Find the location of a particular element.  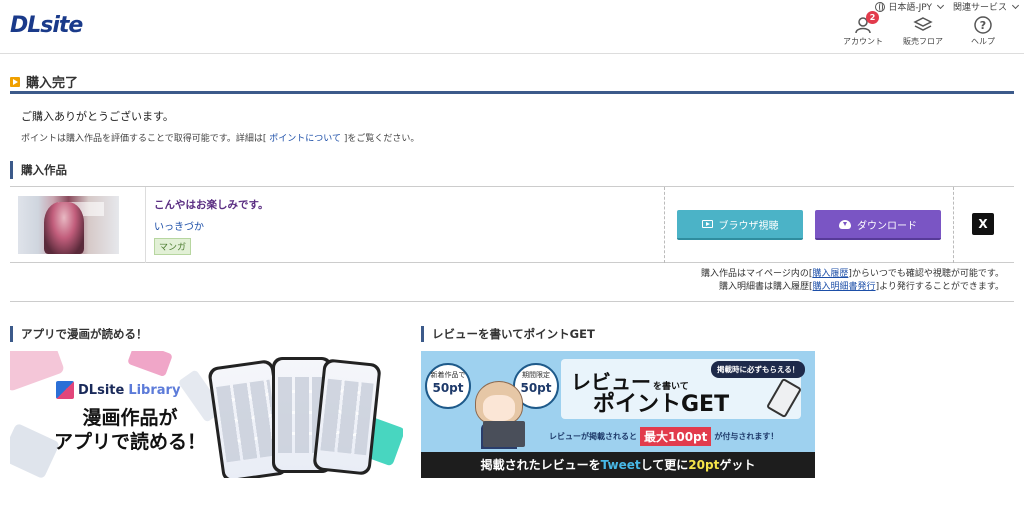

history-line1-suffix: ]からいつでも確認や視聴が可能です。 is located at coordinates (926, 274).